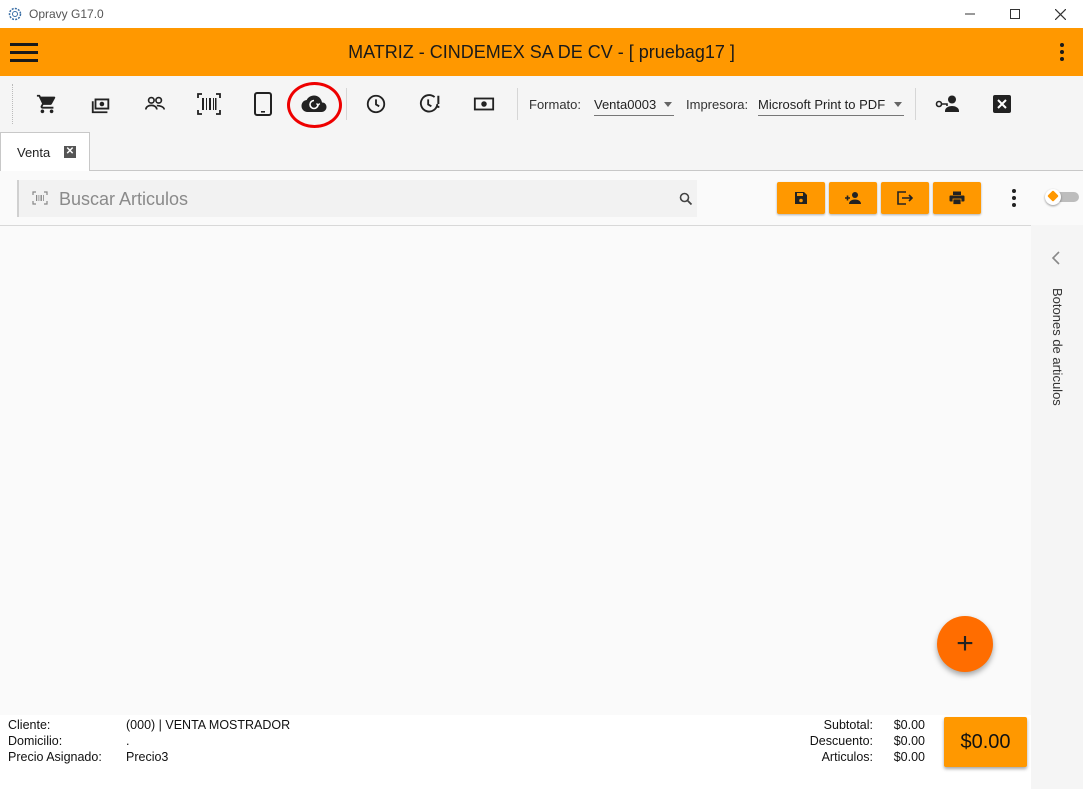 The height and width of the screenshot is (789, 1083). Describe the element at coordinates (29, 725) in the screenshot. I see `cliente-label: Cliente:` at that location.